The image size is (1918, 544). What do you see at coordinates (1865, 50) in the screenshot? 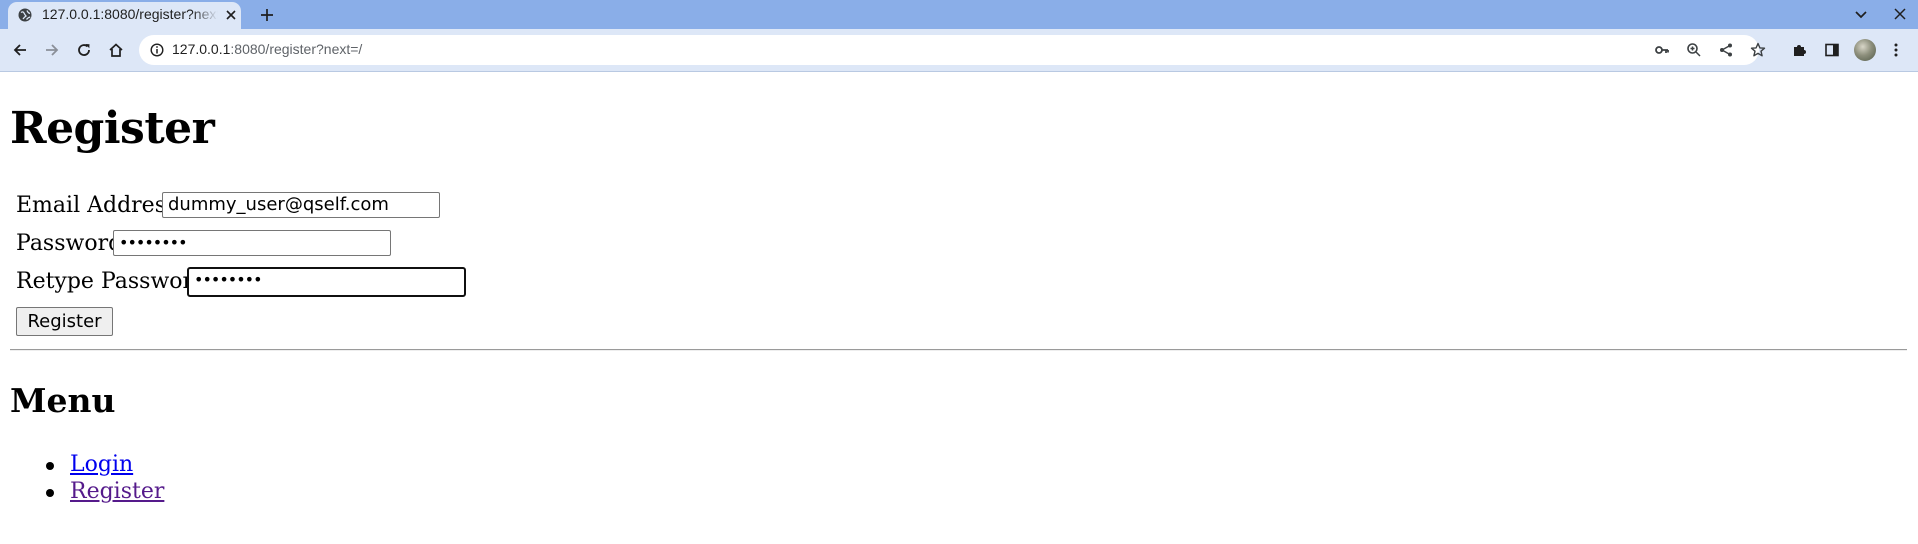
I see `profile-avatar` at bounding box center [1865, 50].